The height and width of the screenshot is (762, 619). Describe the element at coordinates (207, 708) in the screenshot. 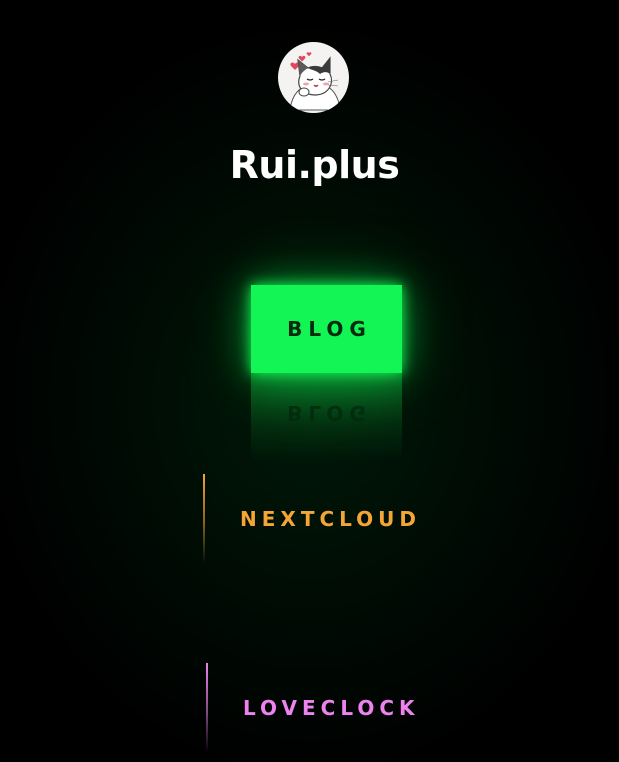

I see `loveclock-button-border` at that location.